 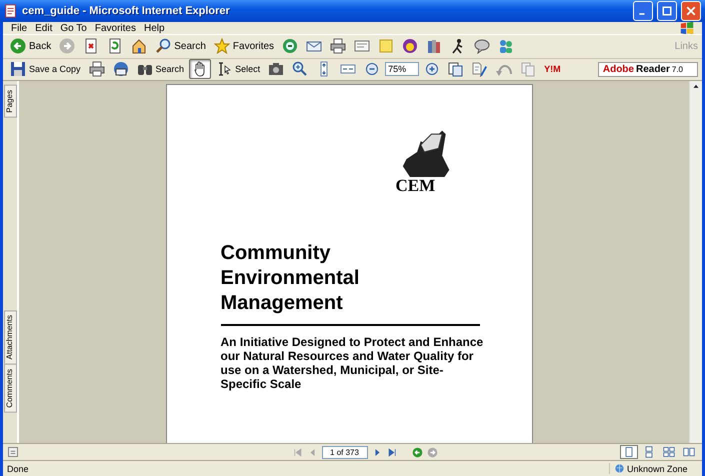 I want to click on favorites-button: Favorites, so click(x=244, y=46).